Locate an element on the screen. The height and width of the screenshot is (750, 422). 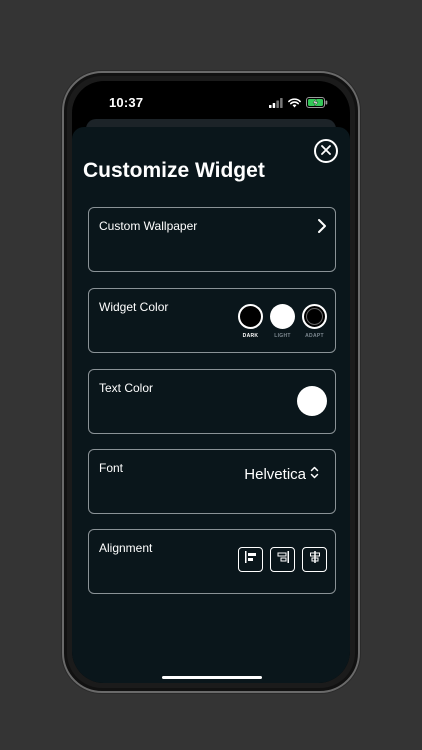
align-right-button is located at coordinates (282, 559).